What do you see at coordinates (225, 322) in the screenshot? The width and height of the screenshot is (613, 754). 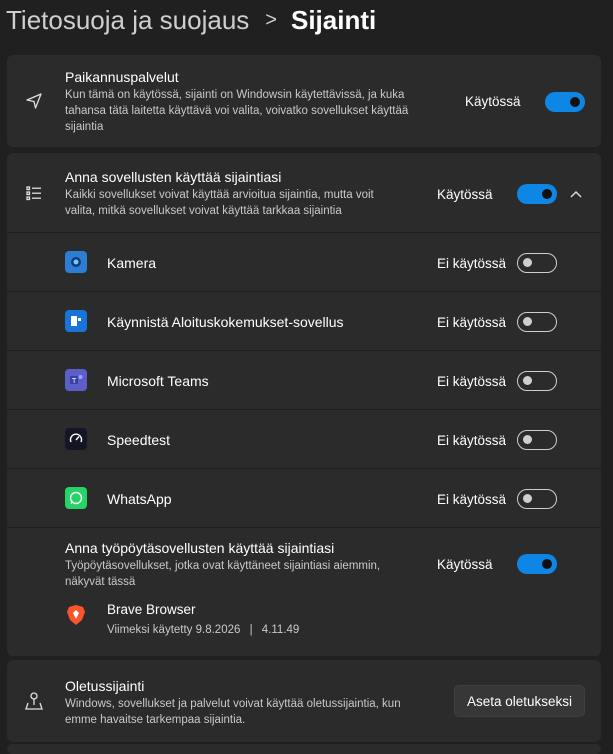 I see `app-name: Käynnistä Aloituskokemukset-sovellus` at bounding box center [225, 322].